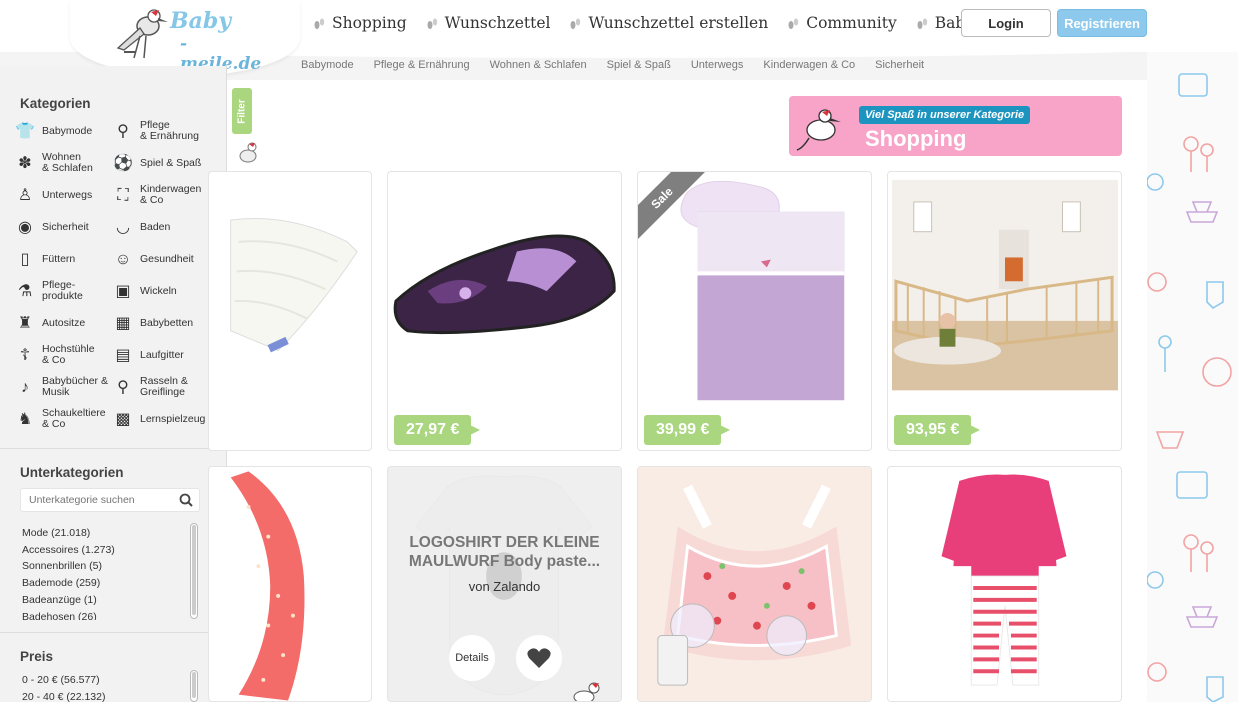 The image size is (1238, 702). I want to click on search-icon, so click(186, 500).